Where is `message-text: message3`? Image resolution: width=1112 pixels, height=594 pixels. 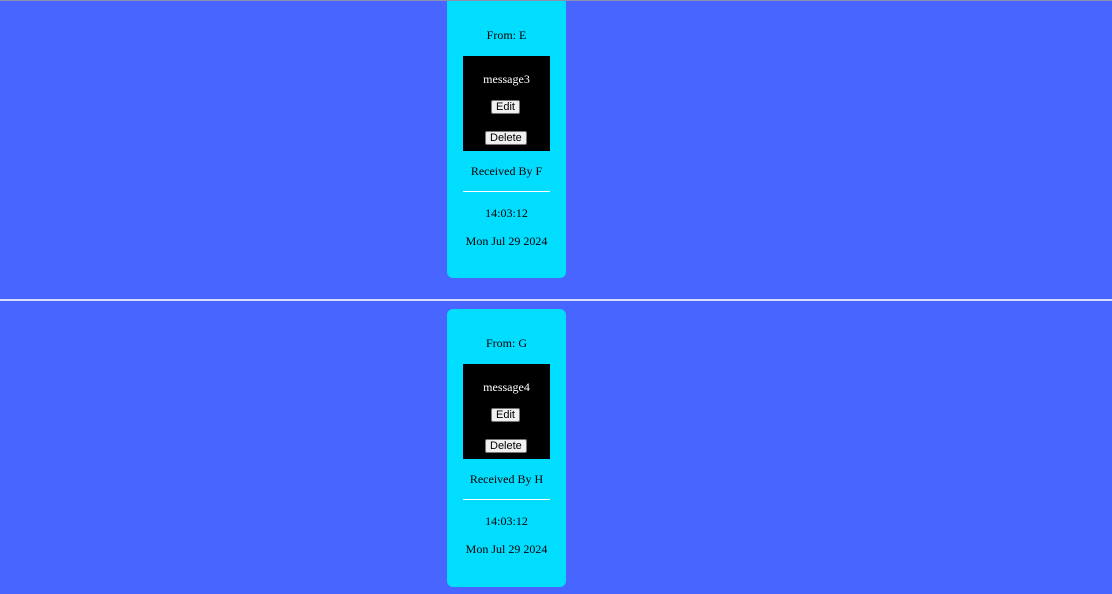 message-text: message3 is located at coordinates (506, 79).